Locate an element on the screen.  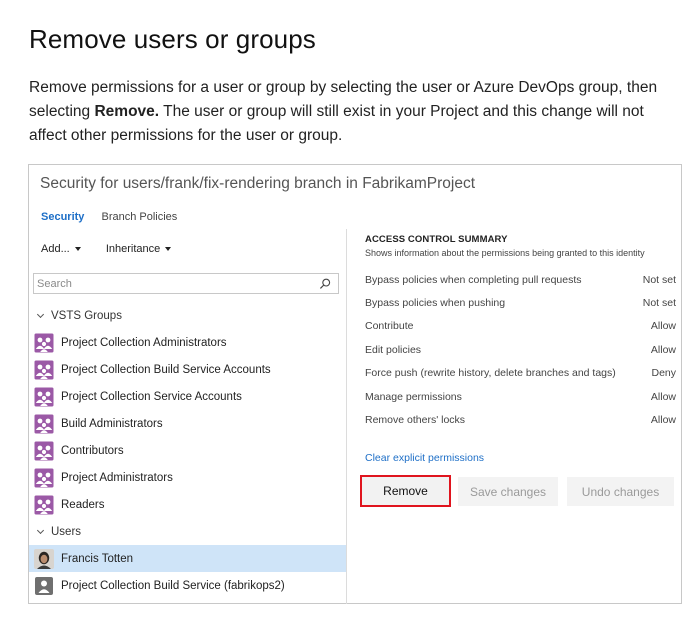
undo-changes-button: Undo changes is located at coordinates (620, 491).